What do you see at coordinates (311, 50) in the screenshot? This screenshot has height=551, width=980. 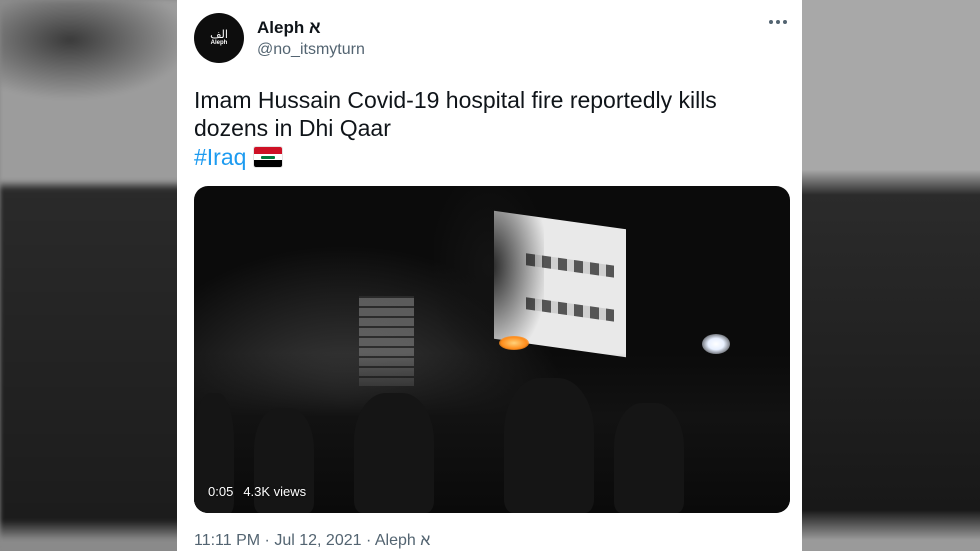 I see `user-handle: @no_itsmyturn` at bounding box center [311, 50].